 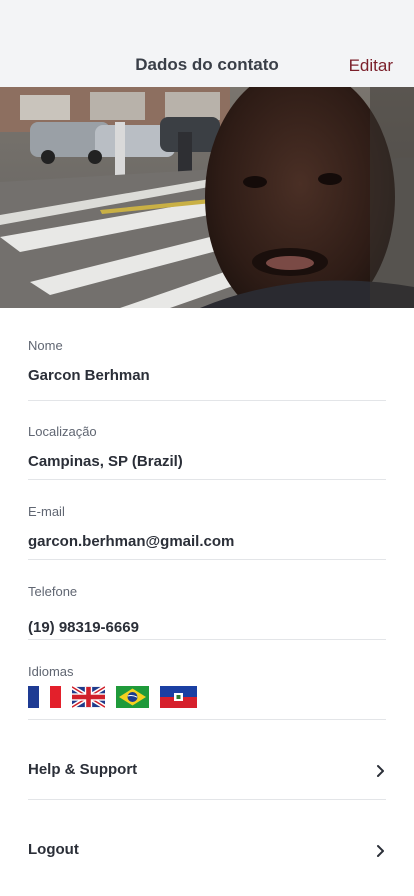 What do you see at coordinates (207, 760) in the screenshot?
I see `help-support-item: Help & Support` at bounding box center [207, 760].